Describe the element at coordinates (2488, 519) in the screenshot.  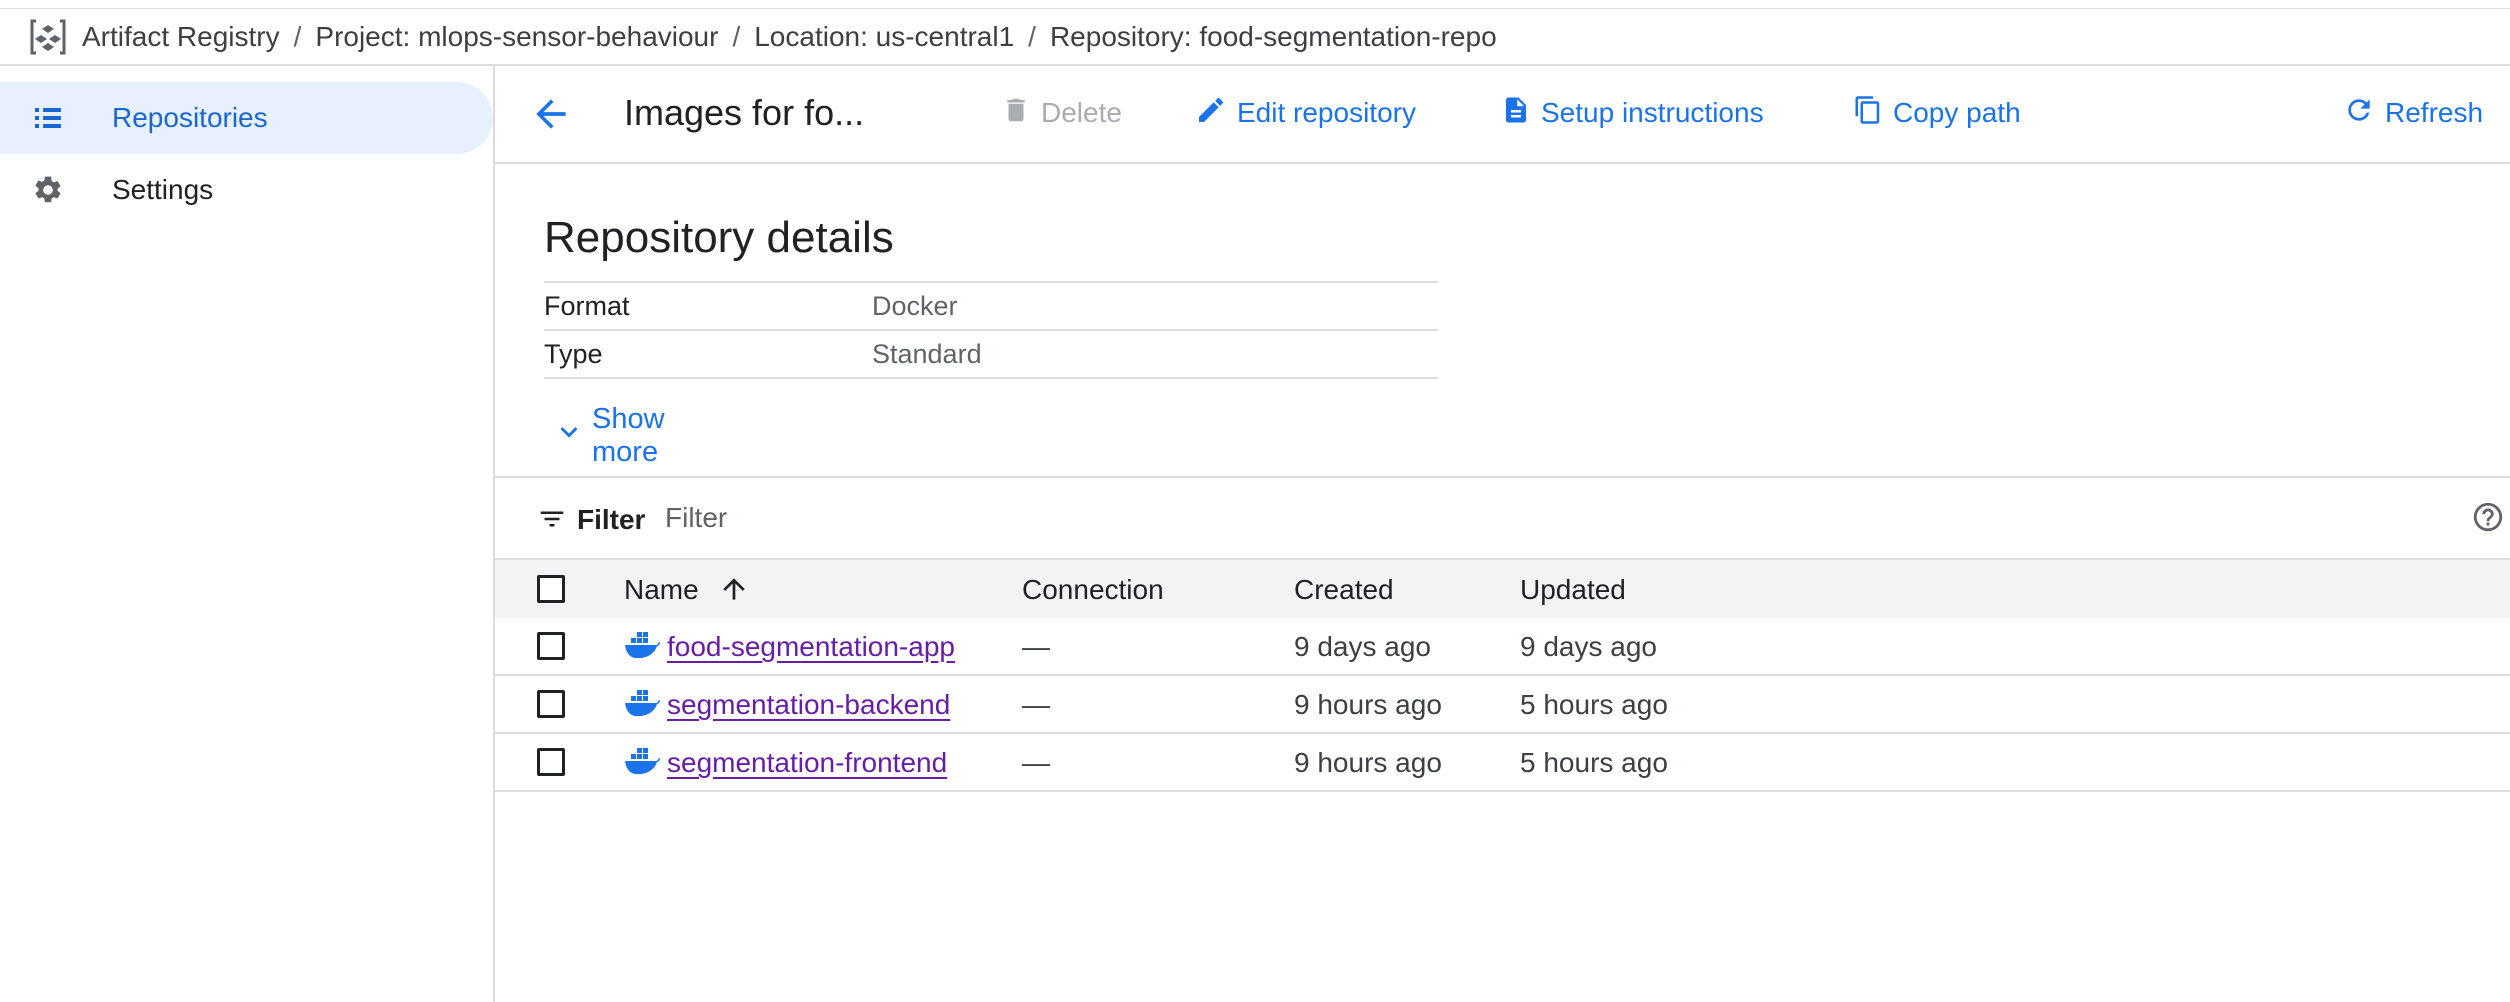
I see `help-icon` at that location.